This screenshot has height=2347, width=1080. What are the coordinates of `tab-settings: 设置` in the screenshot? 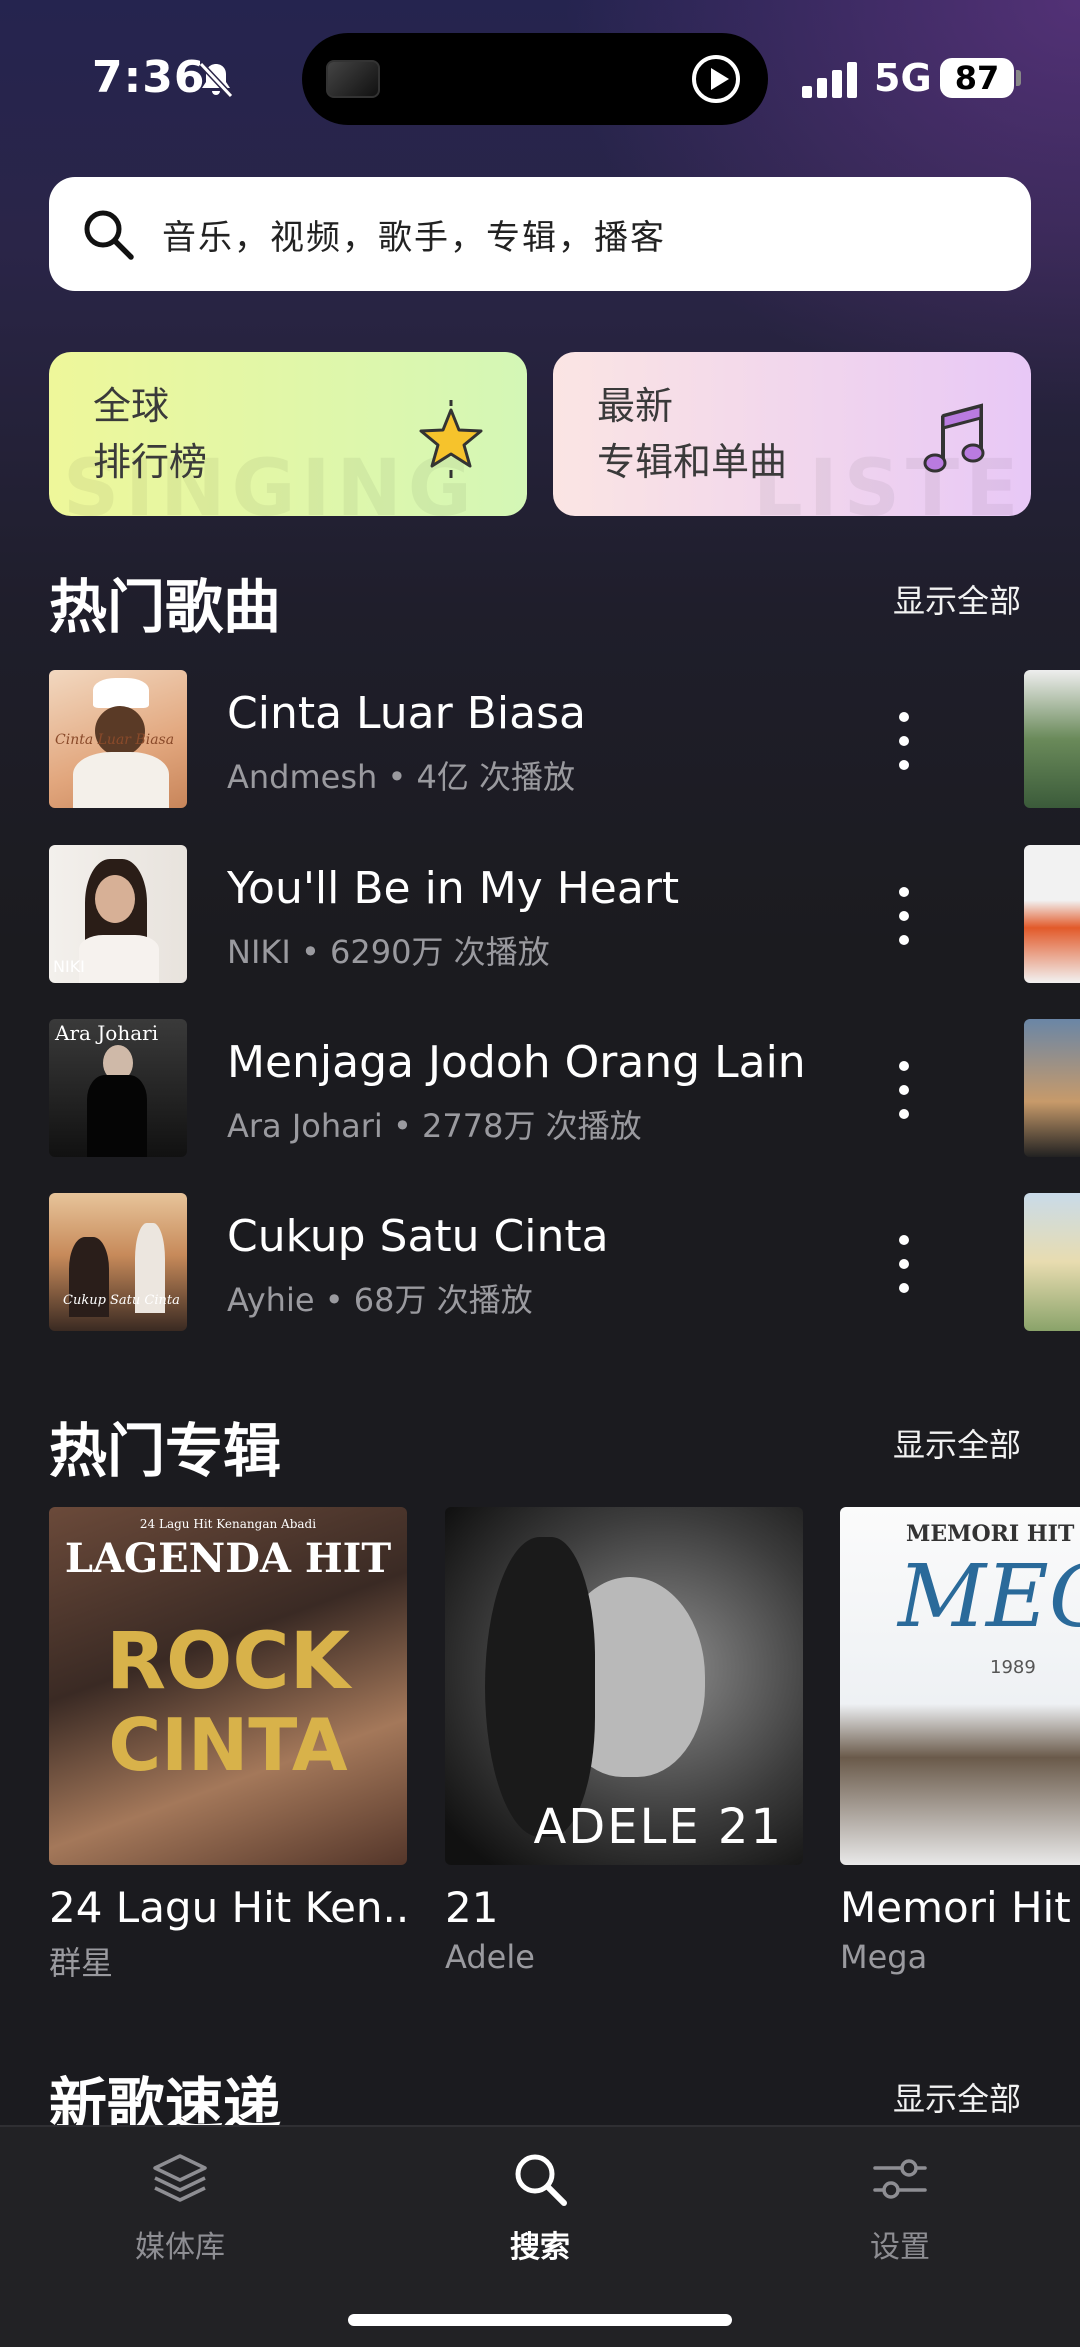 It's located at (900, 2207).